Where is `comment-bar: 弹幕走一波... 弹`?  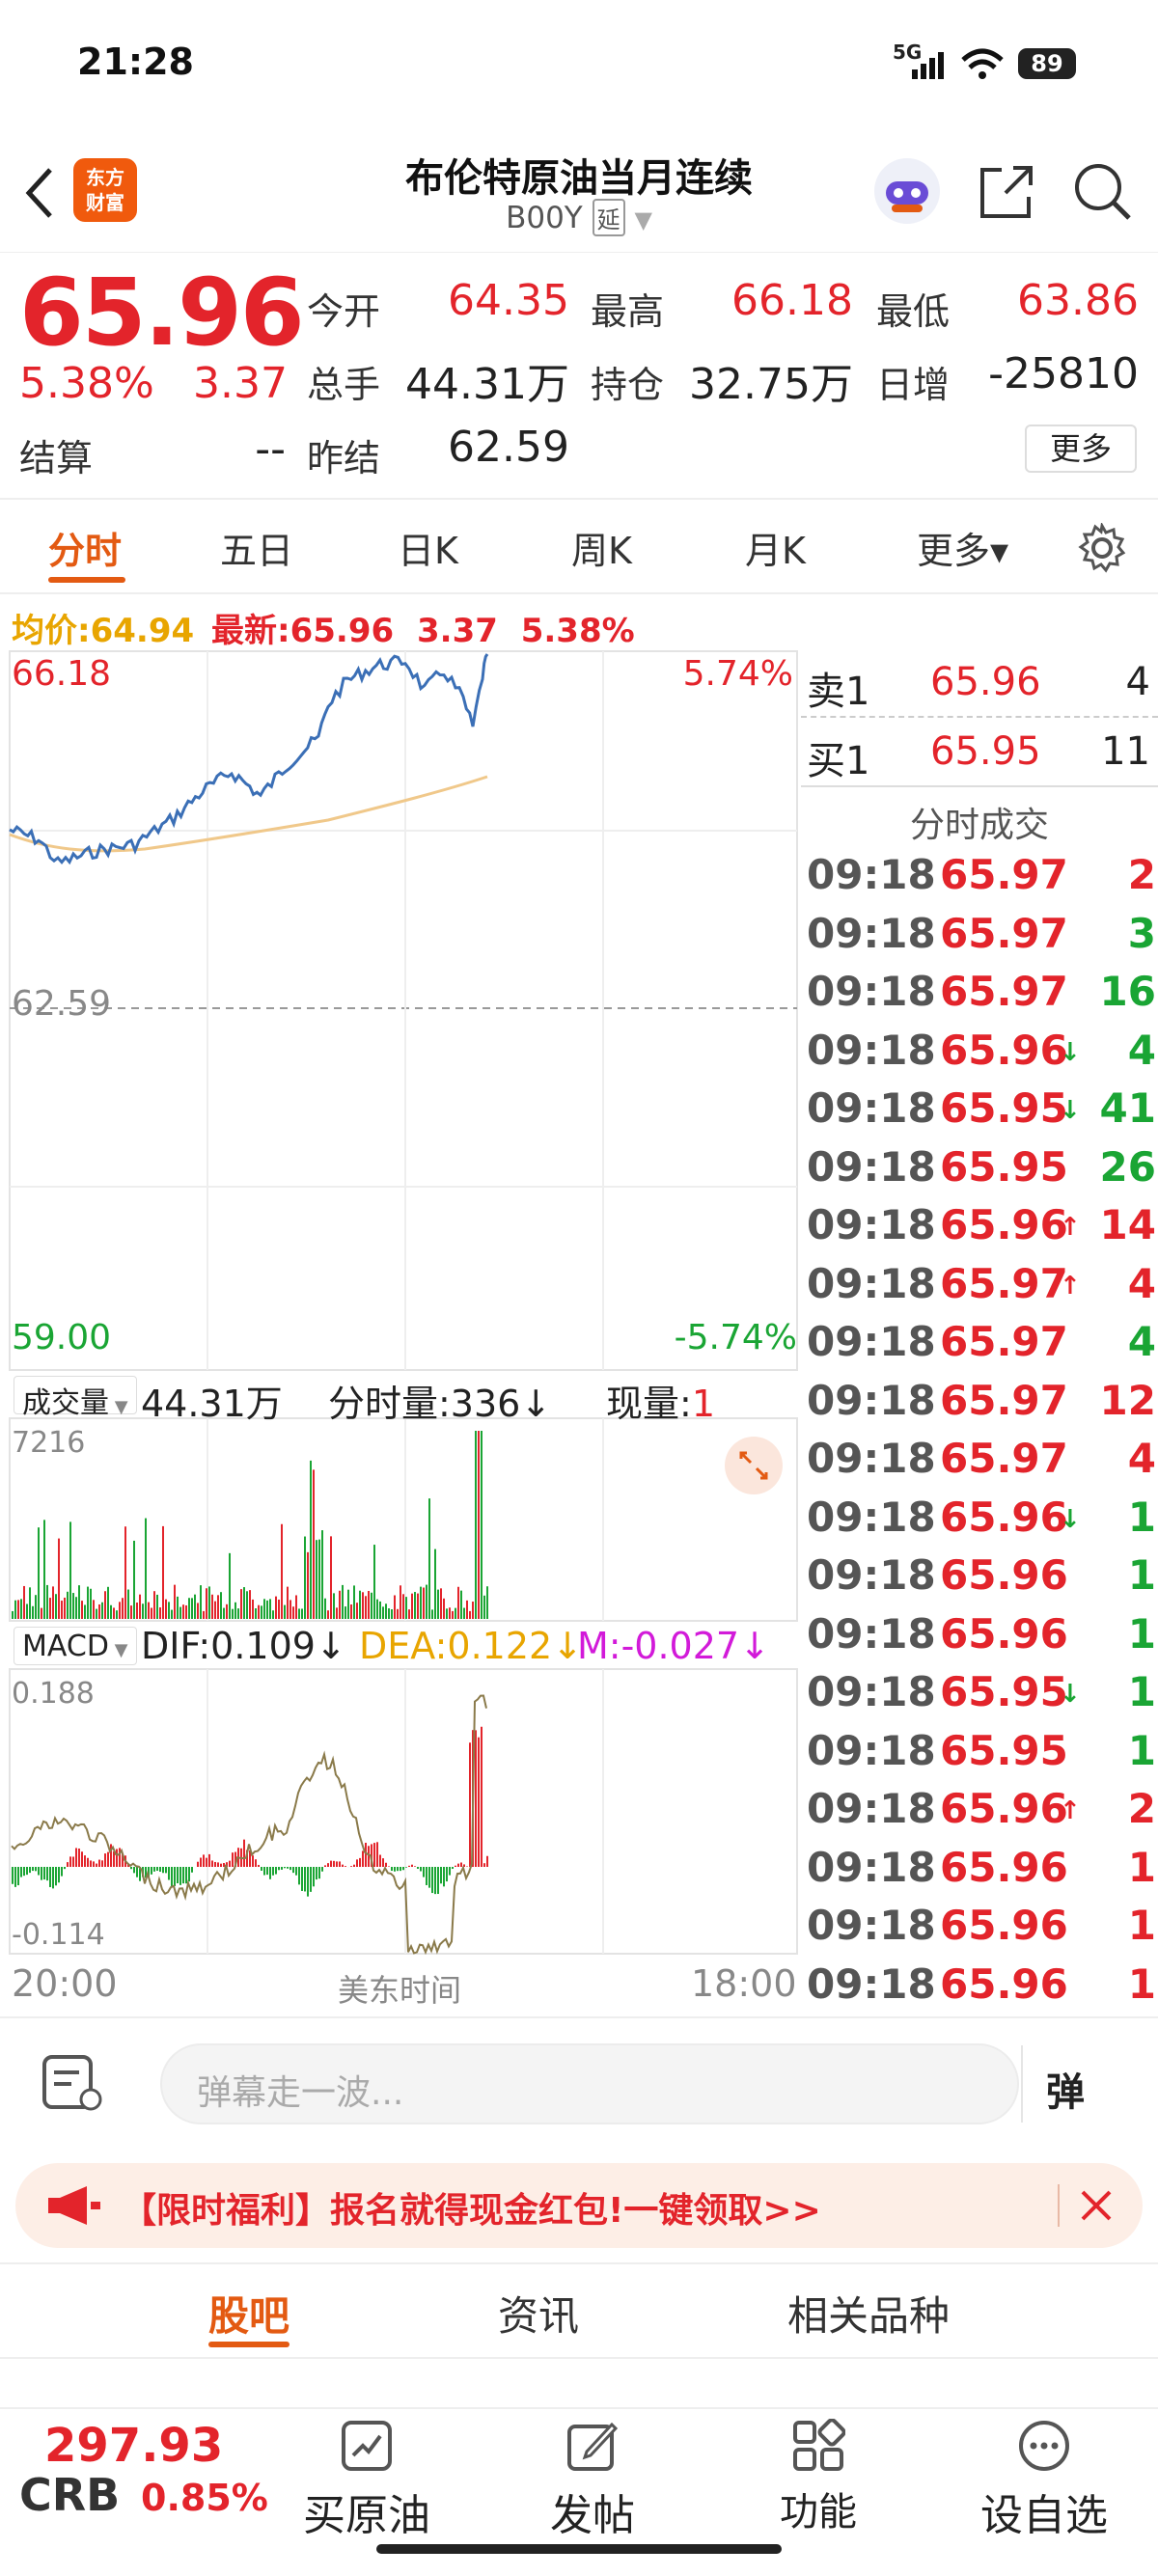
comment-bar: 弹幕走一波... 弹 is located at coordinates (579, 2081).